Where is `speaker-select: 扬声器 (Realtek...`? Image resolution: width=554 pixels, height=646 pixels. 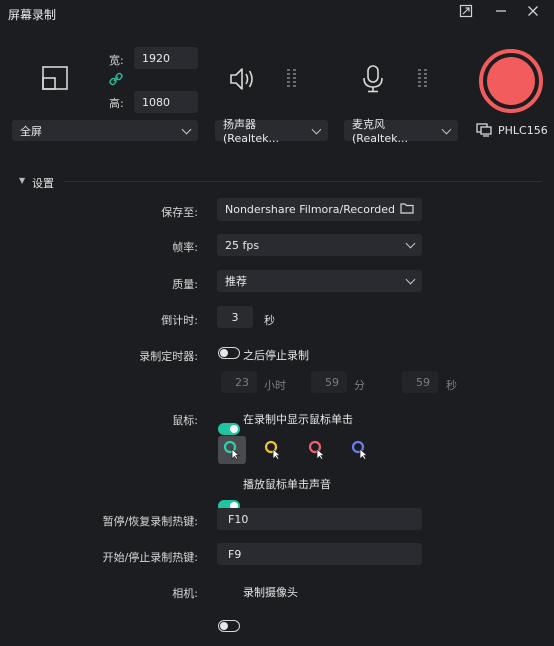 speaker-select: 扬声器 (Realtek... is located at coordinates (271, 131).